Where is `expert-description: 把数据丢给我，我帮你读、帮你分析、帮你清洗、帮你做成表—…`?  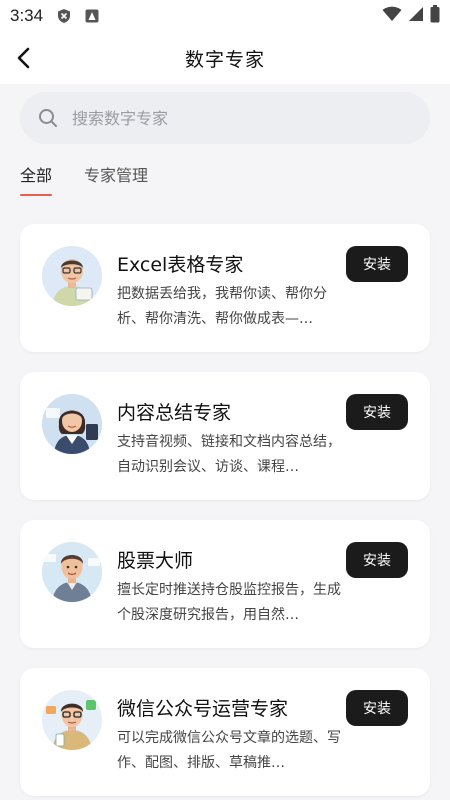 expert-description: 把数据丢给我，我帮你读、帮你分析、帮你清洗、帮你做成表—… is located at coordinates (222, 306).